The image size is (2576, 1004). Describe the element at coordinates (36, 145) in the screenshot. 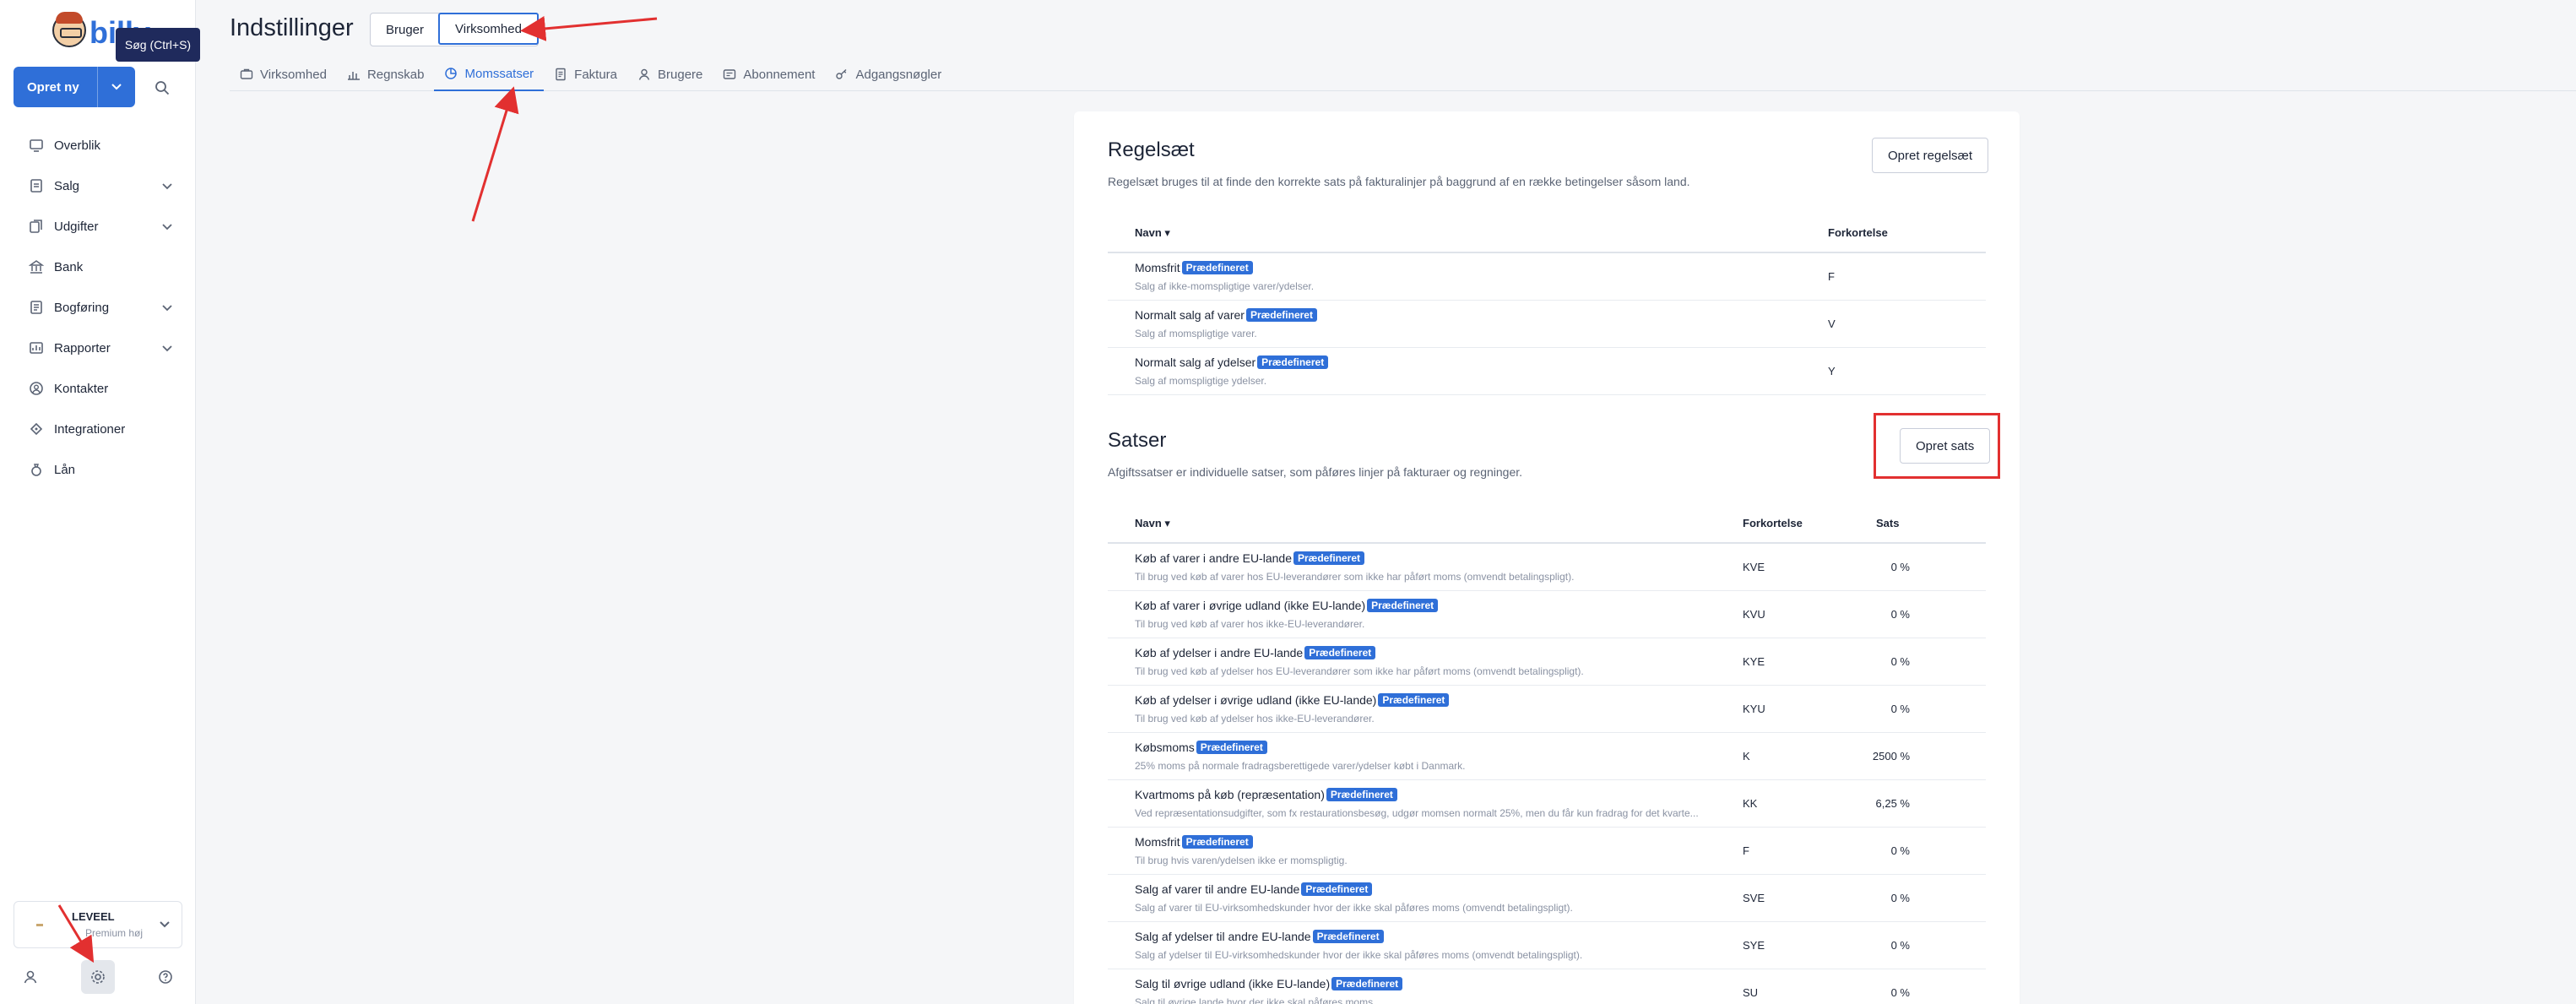

I see `overview-icon` at that location.